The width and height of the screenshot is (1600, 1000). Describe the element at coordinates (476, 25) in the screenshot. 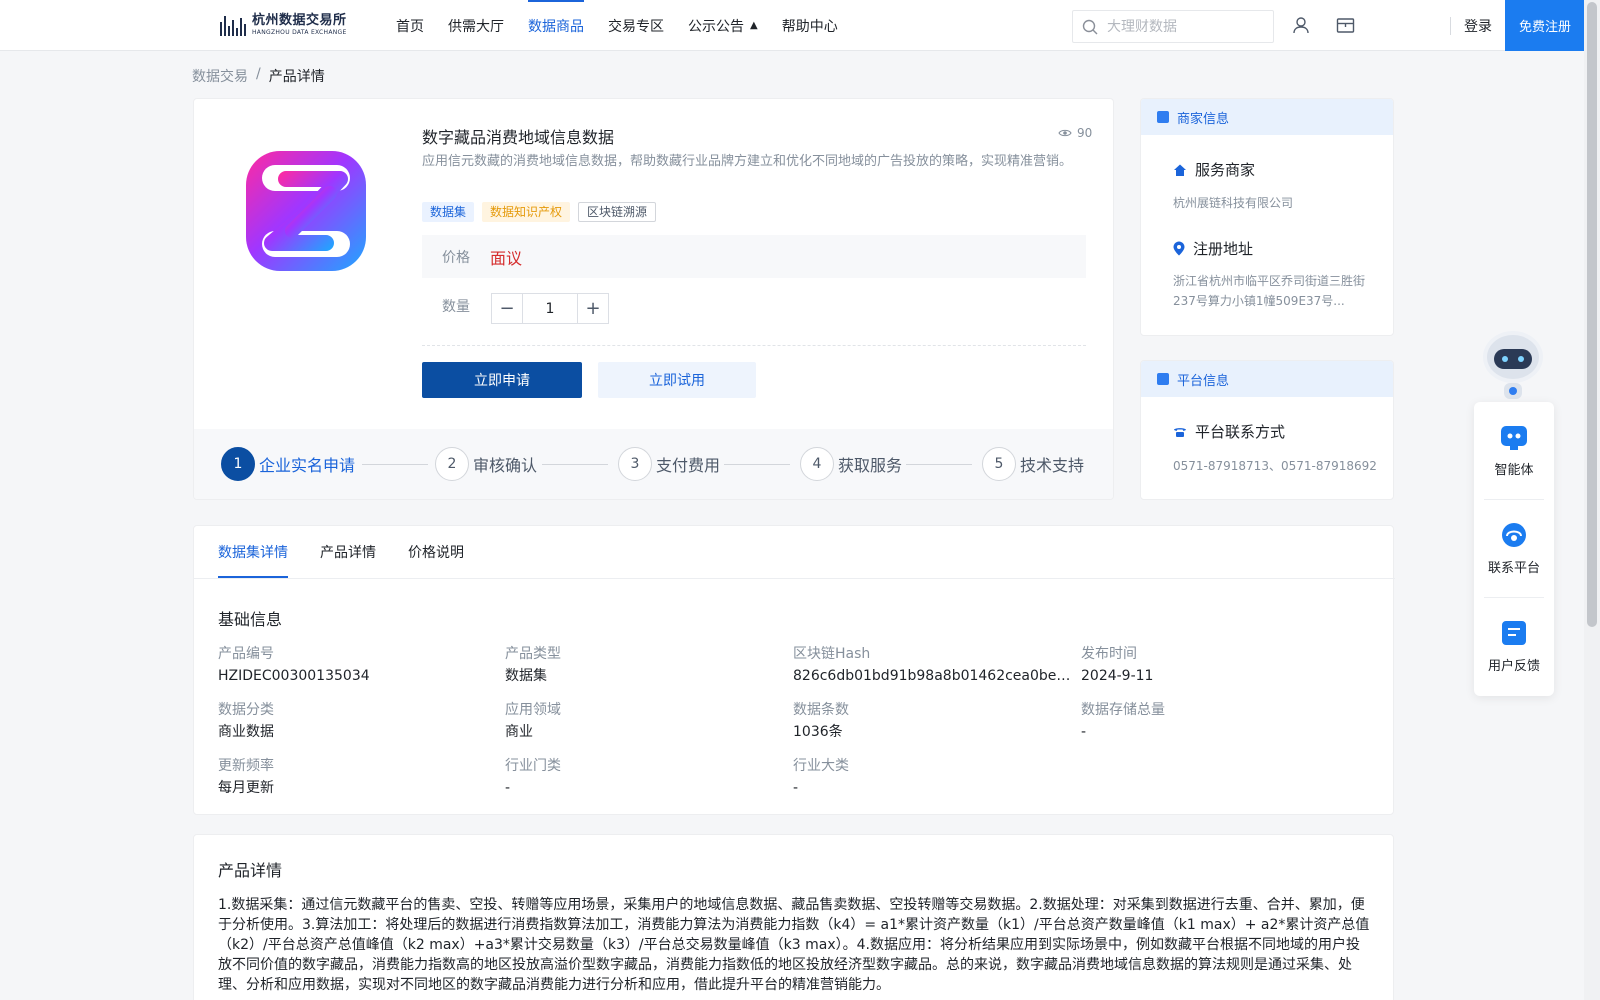

I see `nav-supply-demand: 供需大厅` at that location.